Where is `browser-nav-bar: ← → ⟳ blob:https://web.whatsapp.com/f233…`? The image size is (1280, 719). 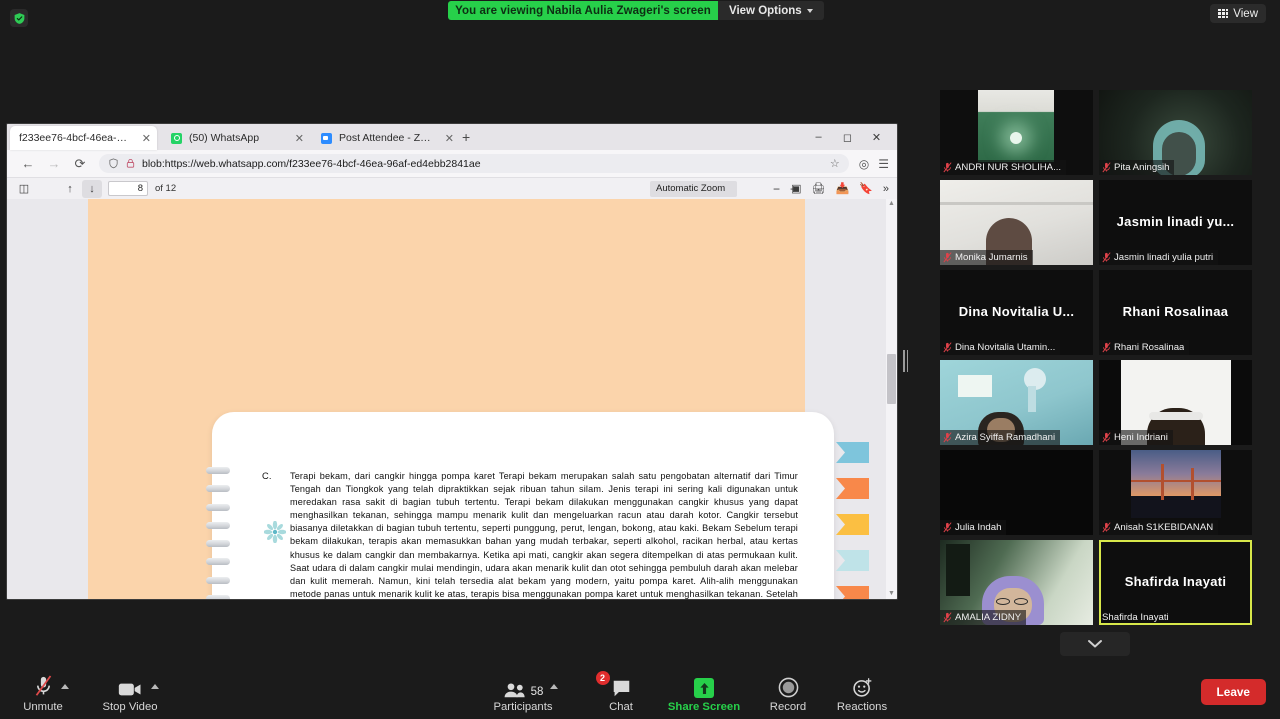 browser-nav-bar: ← → ⟳ blob:https://web.whatsapp.com/f233… is located at coordinates (452, 163).